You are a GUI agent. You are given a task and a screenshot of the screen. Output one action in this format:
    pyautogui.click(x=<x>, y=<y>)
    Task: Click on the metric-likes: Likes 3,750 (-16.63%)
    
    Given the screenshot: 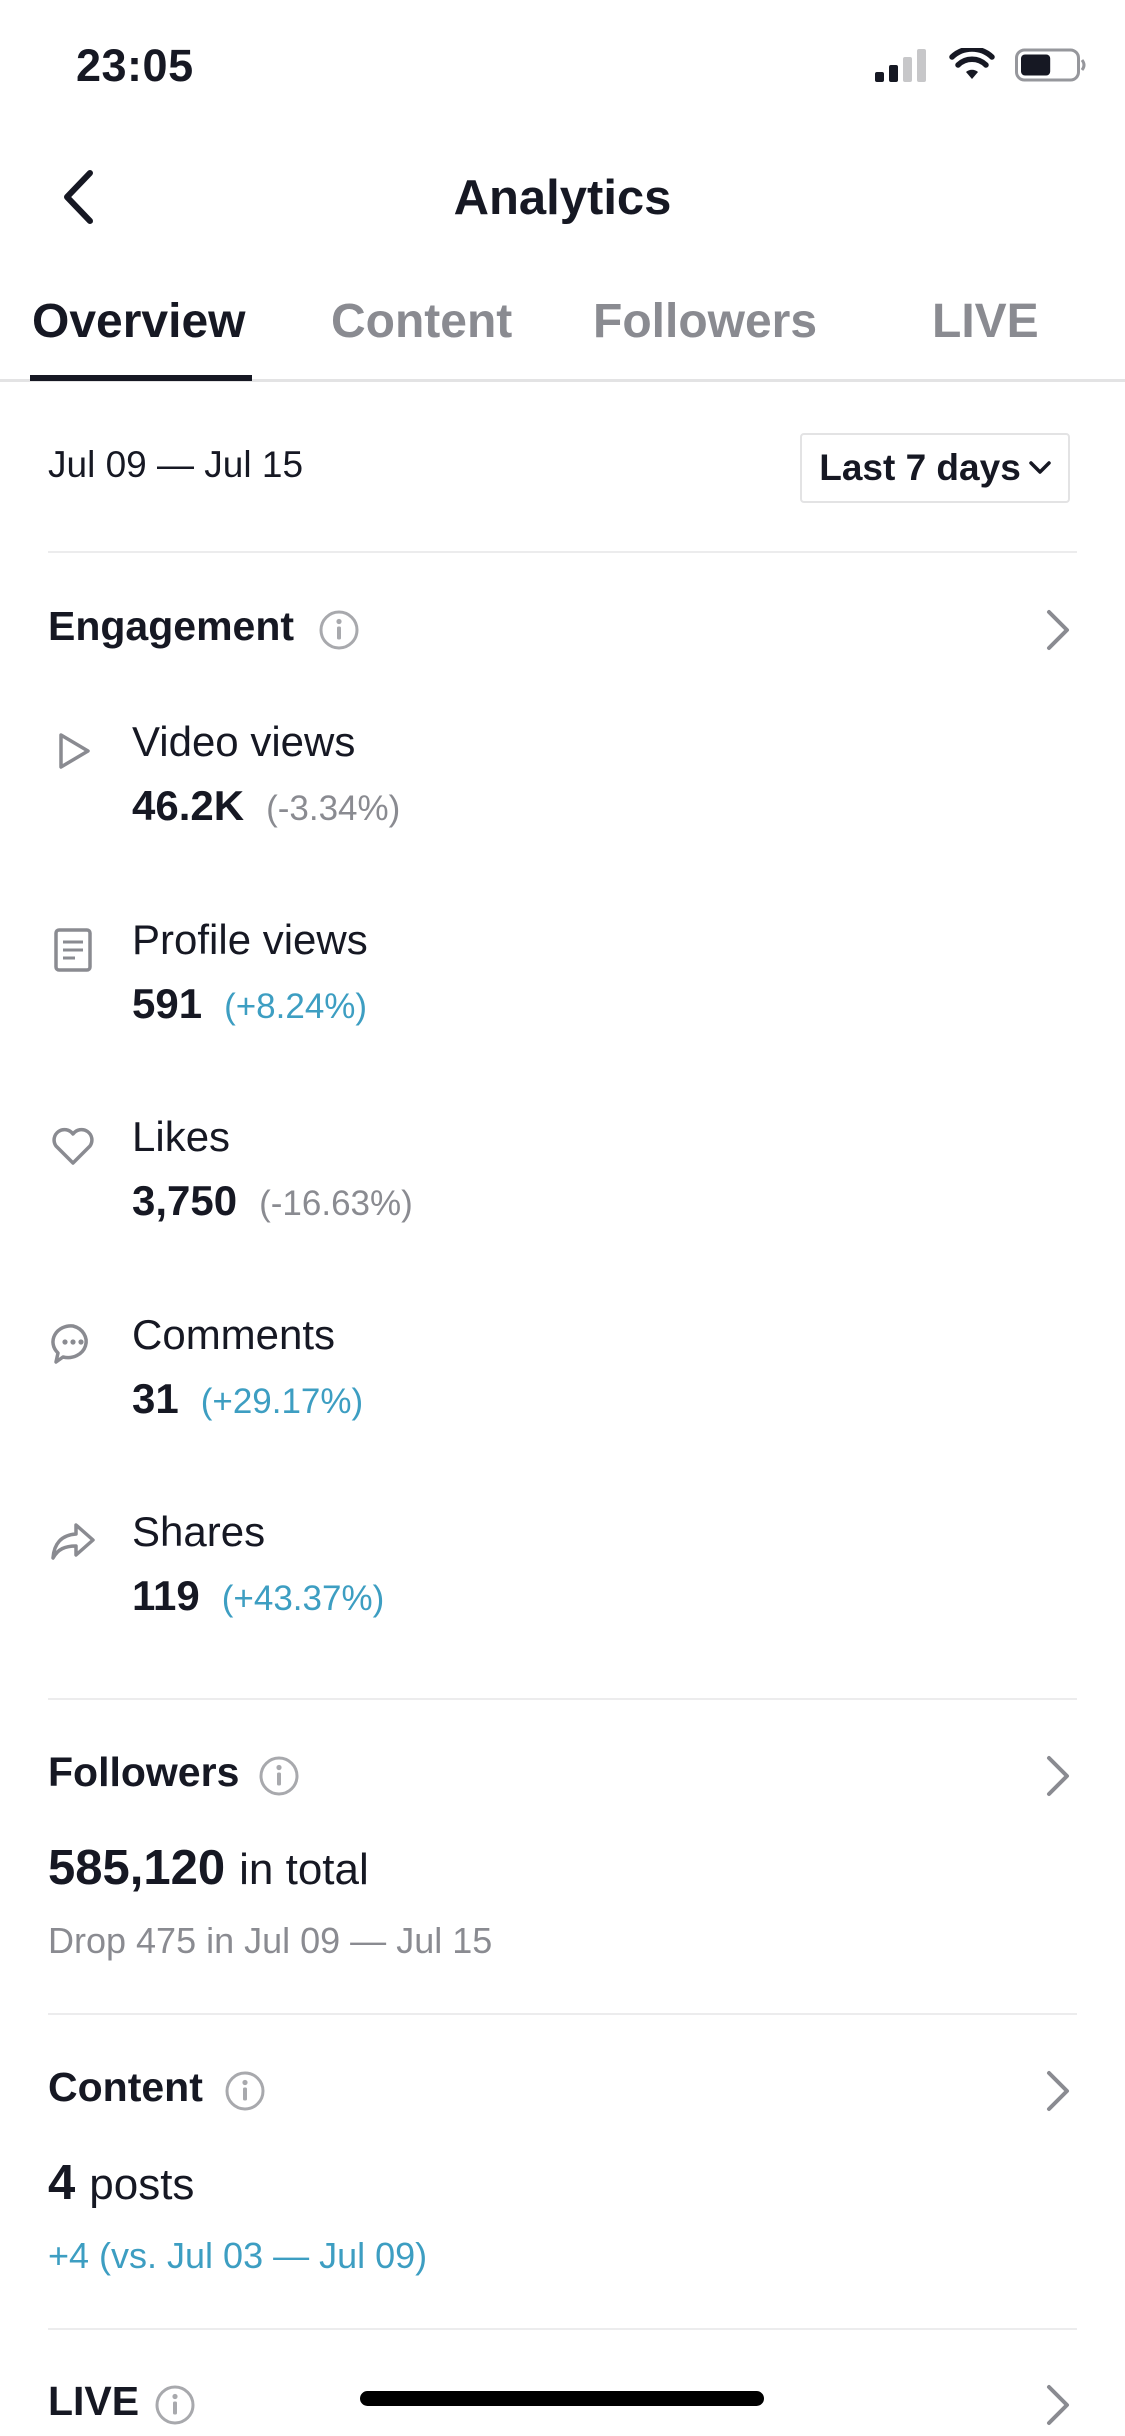 What is the action you would take?
    pyautogui.click(x=548, y=1183)
    